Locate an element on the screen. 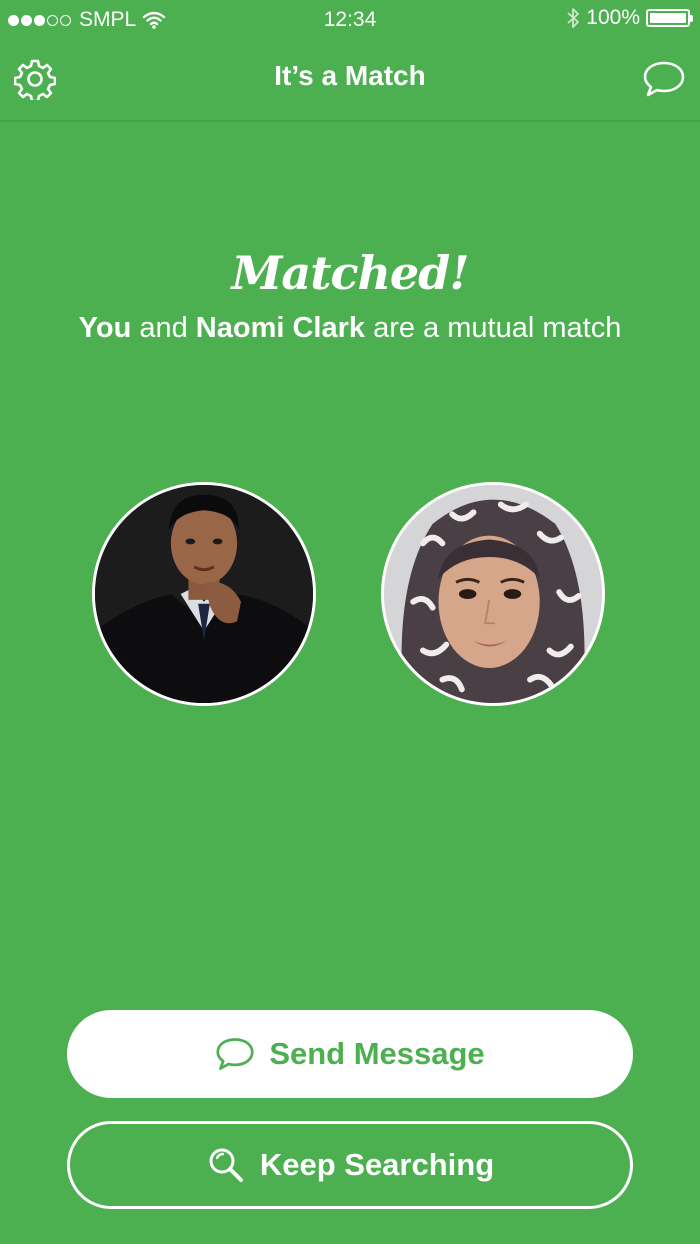 The image size is (700, 1244). battery-icon is located at coordinates (669, 18).